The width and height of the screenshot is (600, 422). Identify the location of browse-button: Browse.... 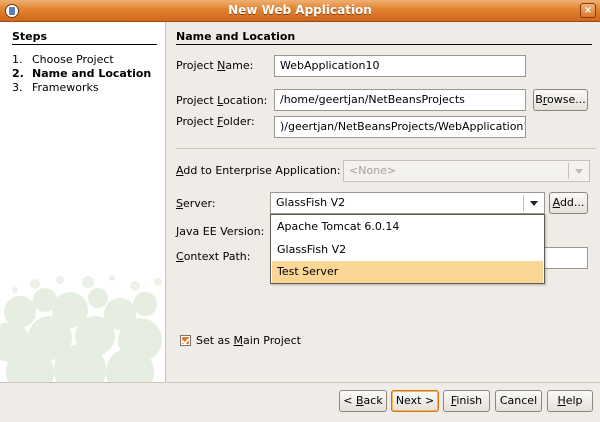
(560, 100).